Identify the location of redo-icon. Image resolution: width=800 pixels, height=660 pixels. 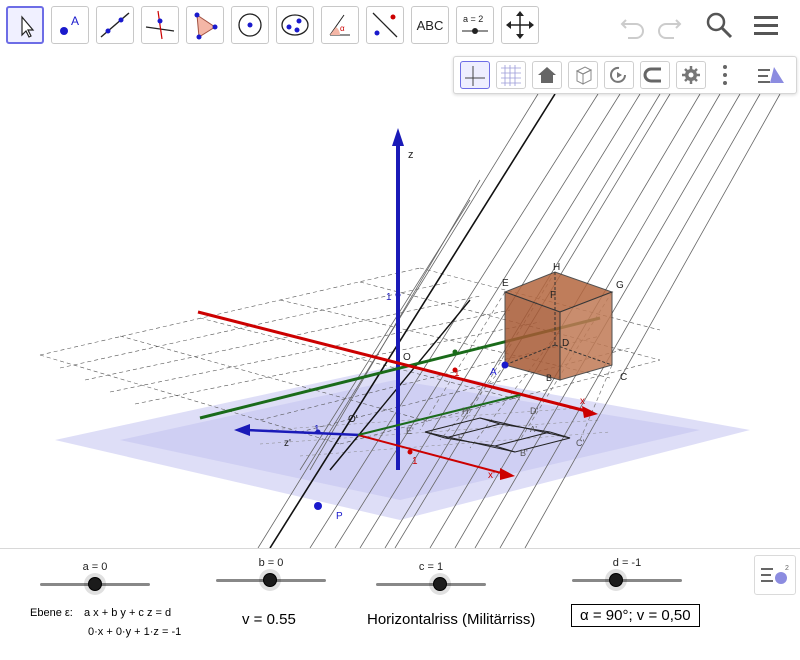
(669, 25).